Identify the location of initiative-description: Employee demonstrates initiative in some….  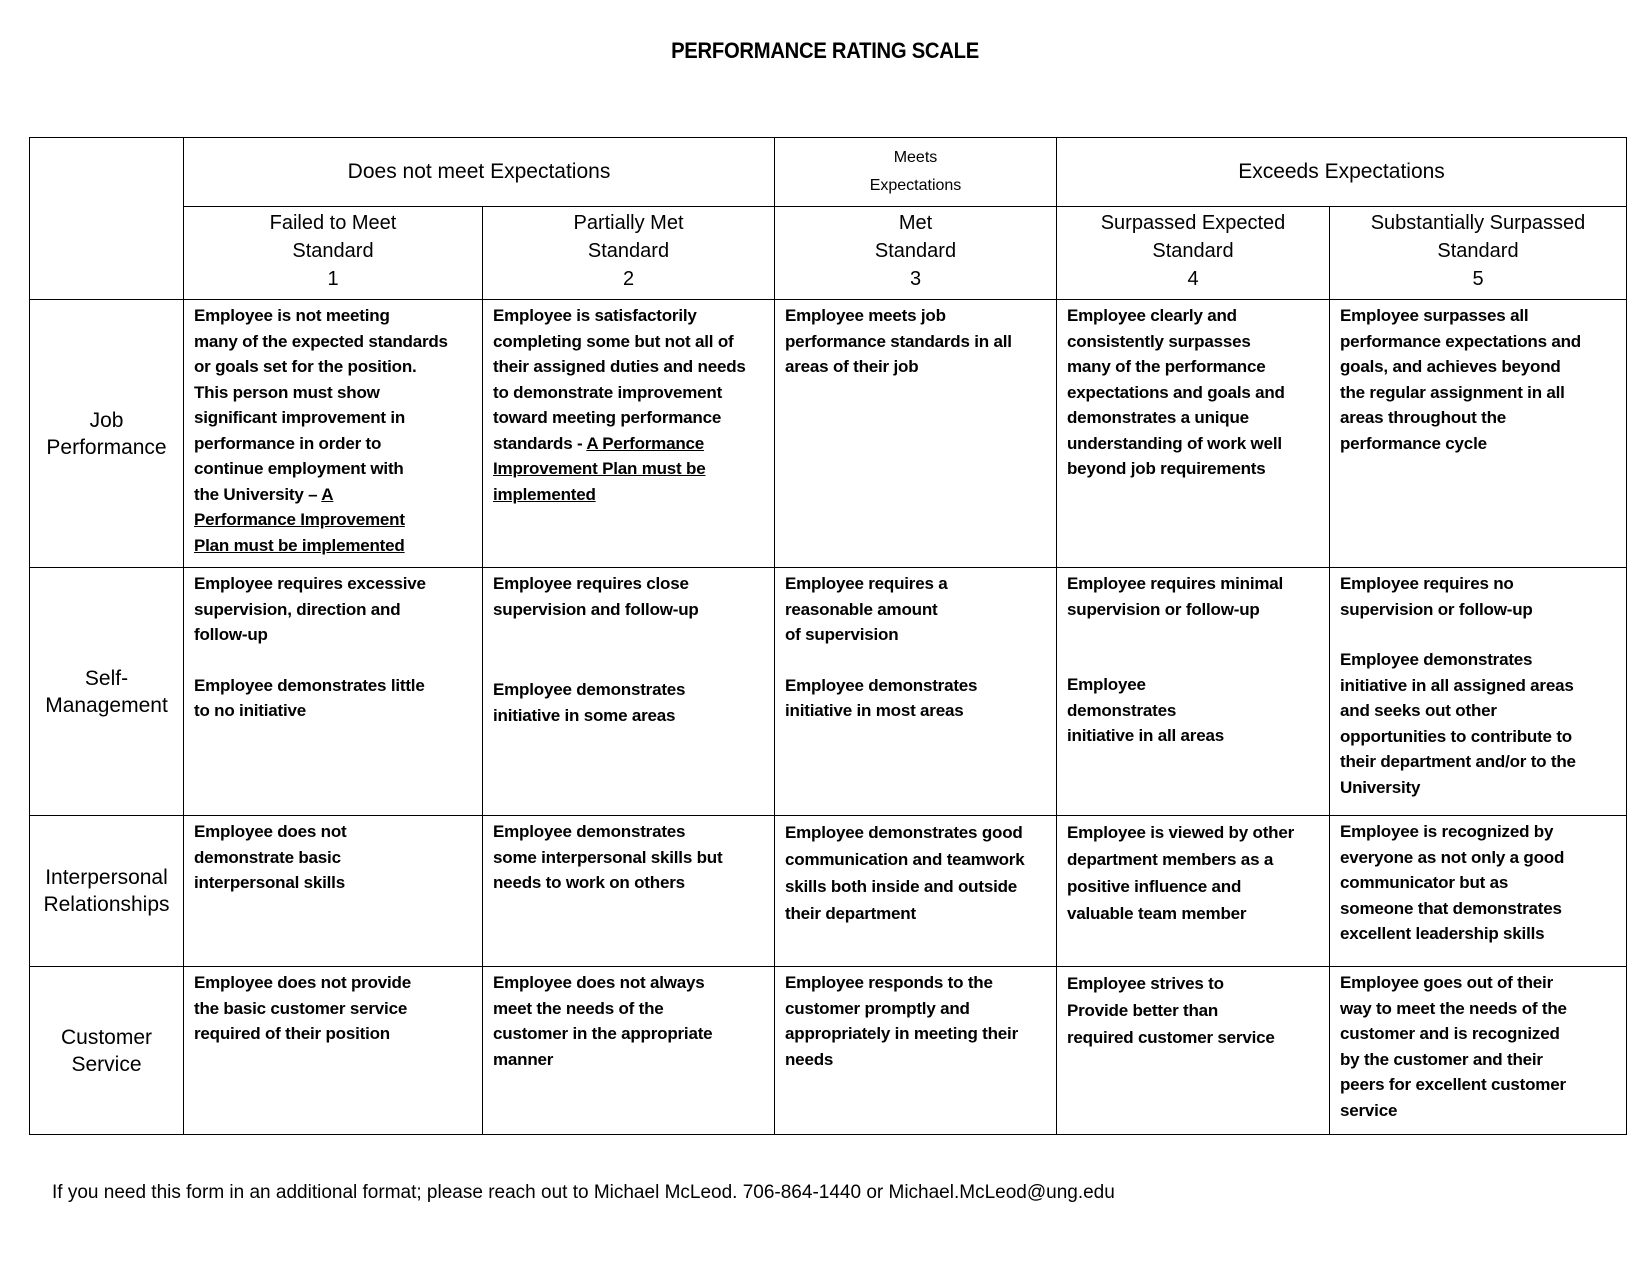
(589, 702).